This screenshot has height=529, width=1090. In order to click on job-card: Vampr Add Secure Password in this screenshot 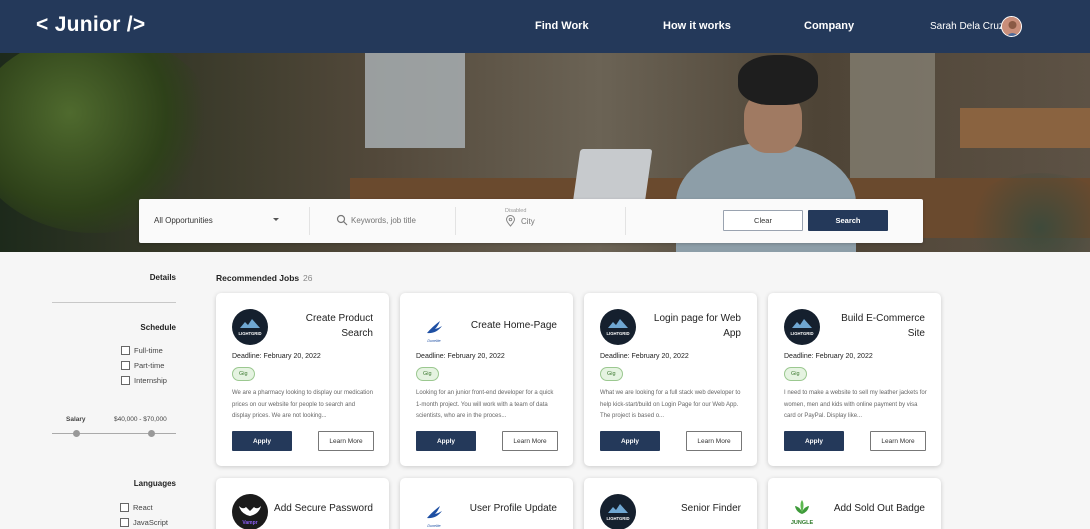, I will do `click(302, 503)`.